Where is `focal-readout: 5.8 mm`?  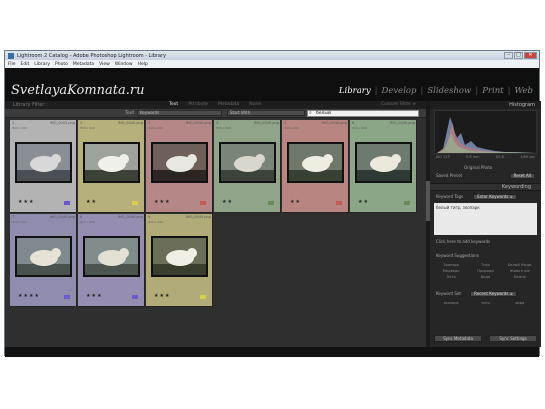 focal-readout: 5.8 mm is located at coordinates (473, 157).